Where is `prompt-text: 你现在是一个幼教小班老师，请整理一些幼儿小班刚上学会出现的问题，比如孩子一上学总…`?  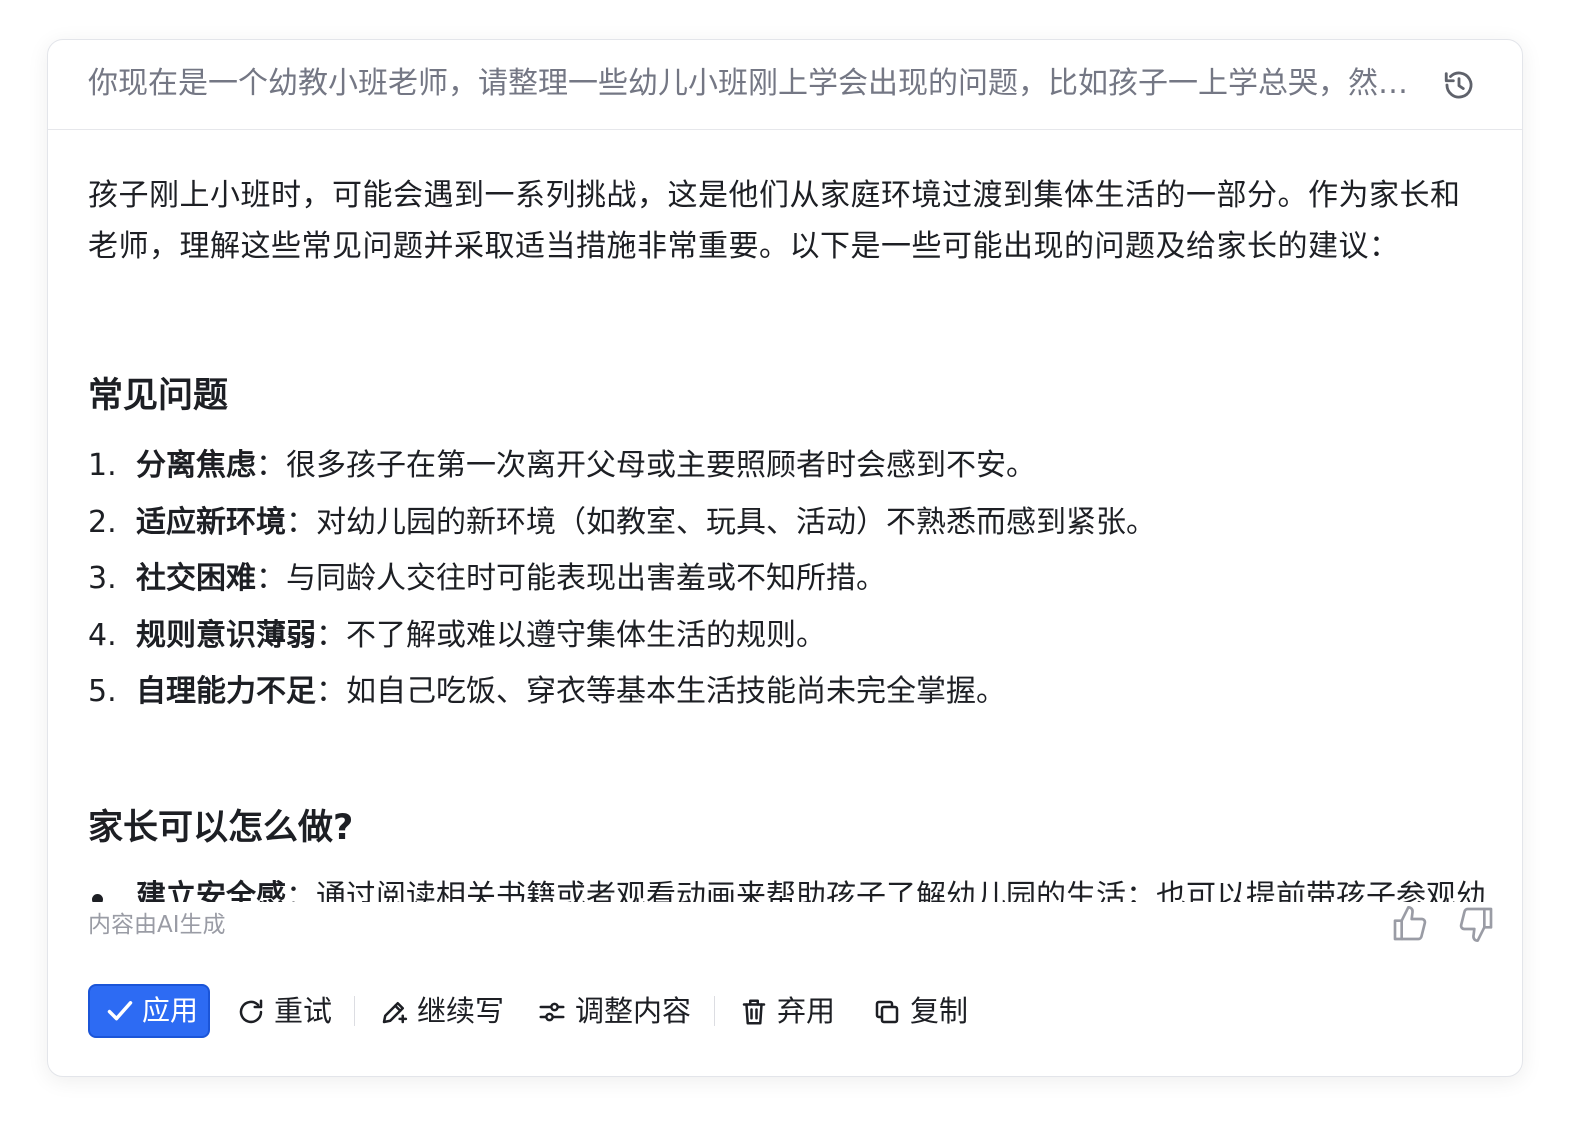
prompt-text: 你现在是一个幼教小班老师，请整理一些幼儿小班刚上学会出现的问题，比如孩子一上学总… is located at coordinates (753, 84).